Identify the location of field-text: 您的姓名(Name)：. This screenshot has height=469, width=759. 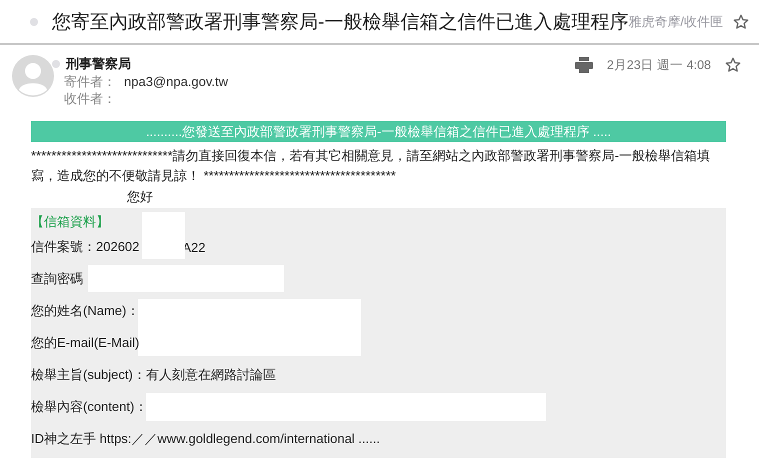
(85, 311).